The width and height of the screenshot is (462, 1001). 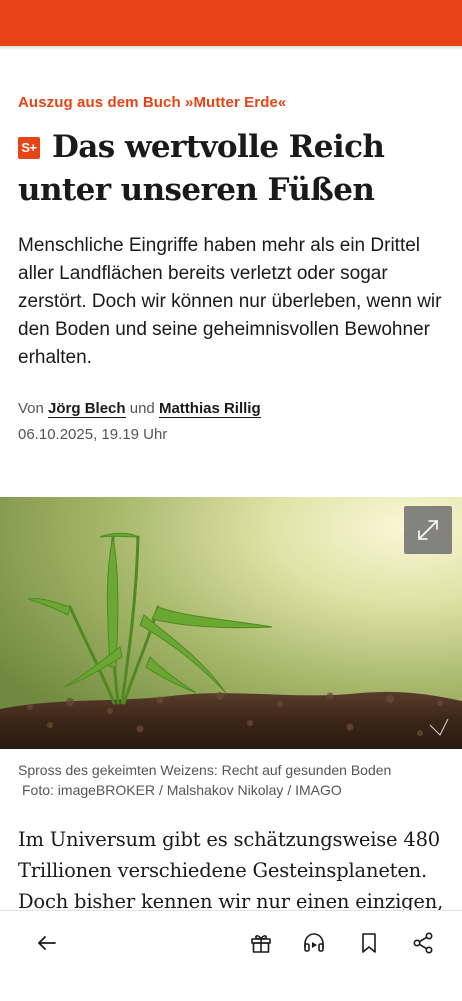 I want to click on top-bar-shadow, so click(x=231, y=48).